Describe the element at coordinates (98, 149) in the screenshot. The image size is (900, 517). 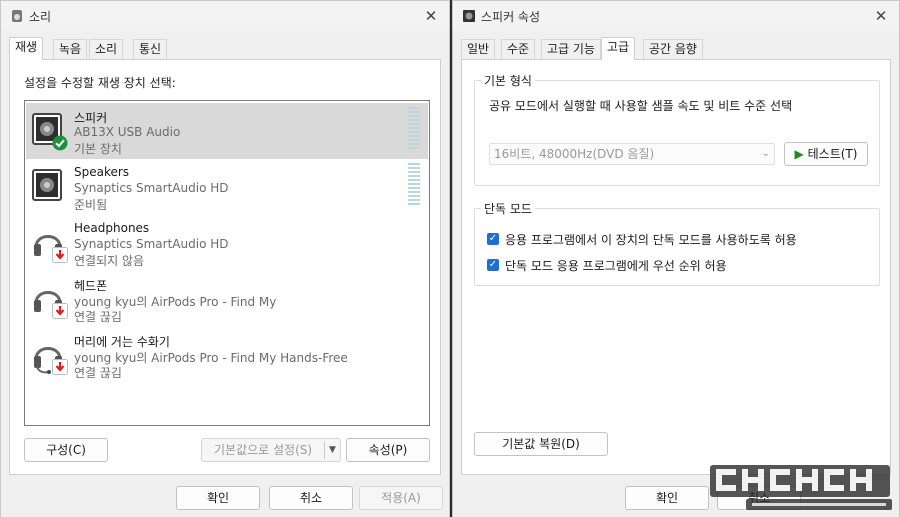
I see `device-status: 기본 장치` at that location.